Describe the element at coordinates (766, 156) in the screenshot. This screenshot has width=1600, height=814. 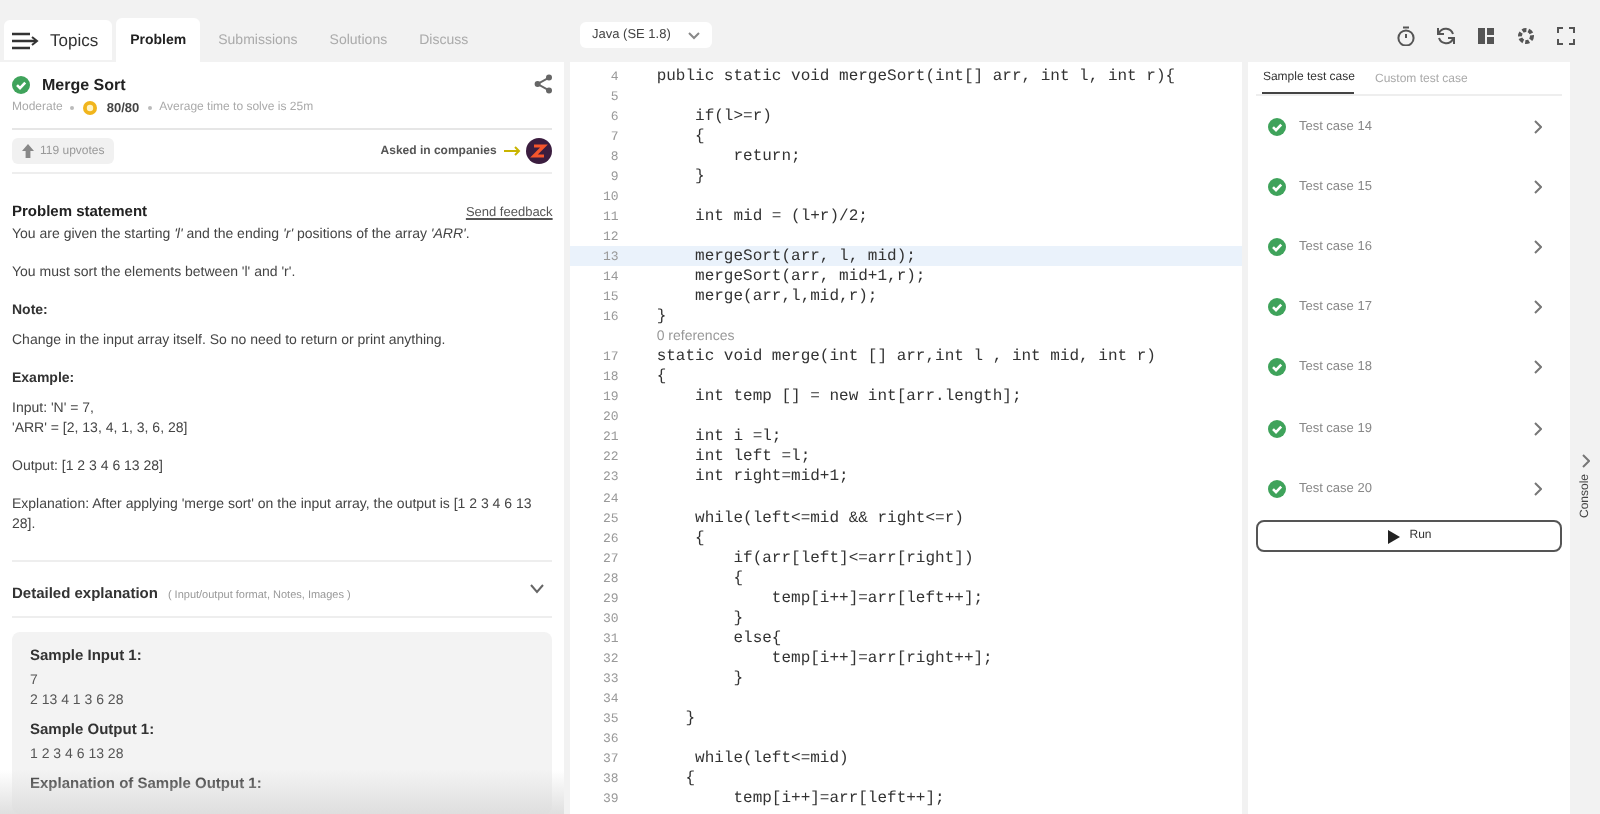
I see `code-line: return;` at that location.